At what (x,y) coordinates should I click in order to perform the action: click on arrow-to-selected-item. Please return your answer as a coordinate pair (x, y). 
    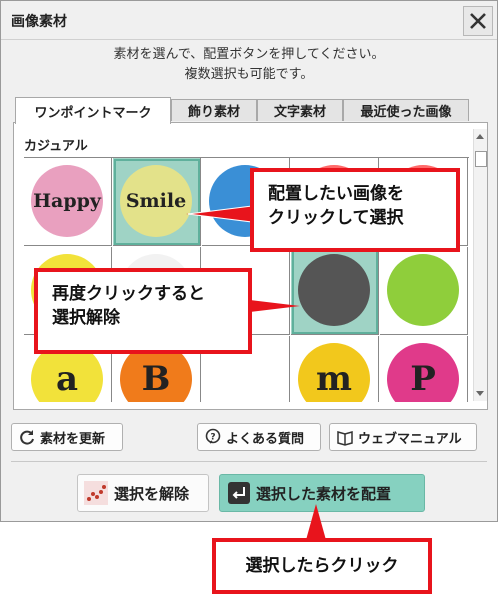
    Looking at the image, I should click on (219, 214).